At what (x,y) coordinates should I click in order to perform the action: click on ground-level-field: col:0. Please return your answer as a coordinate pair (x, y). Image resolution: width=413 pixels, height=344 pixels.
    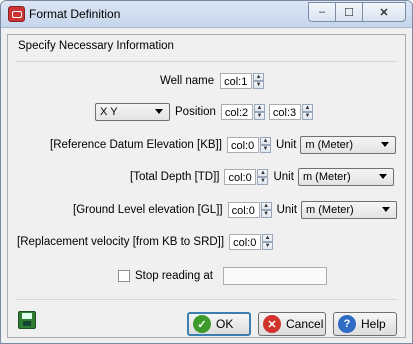
    Looking at the image, I should click on (243, 210).